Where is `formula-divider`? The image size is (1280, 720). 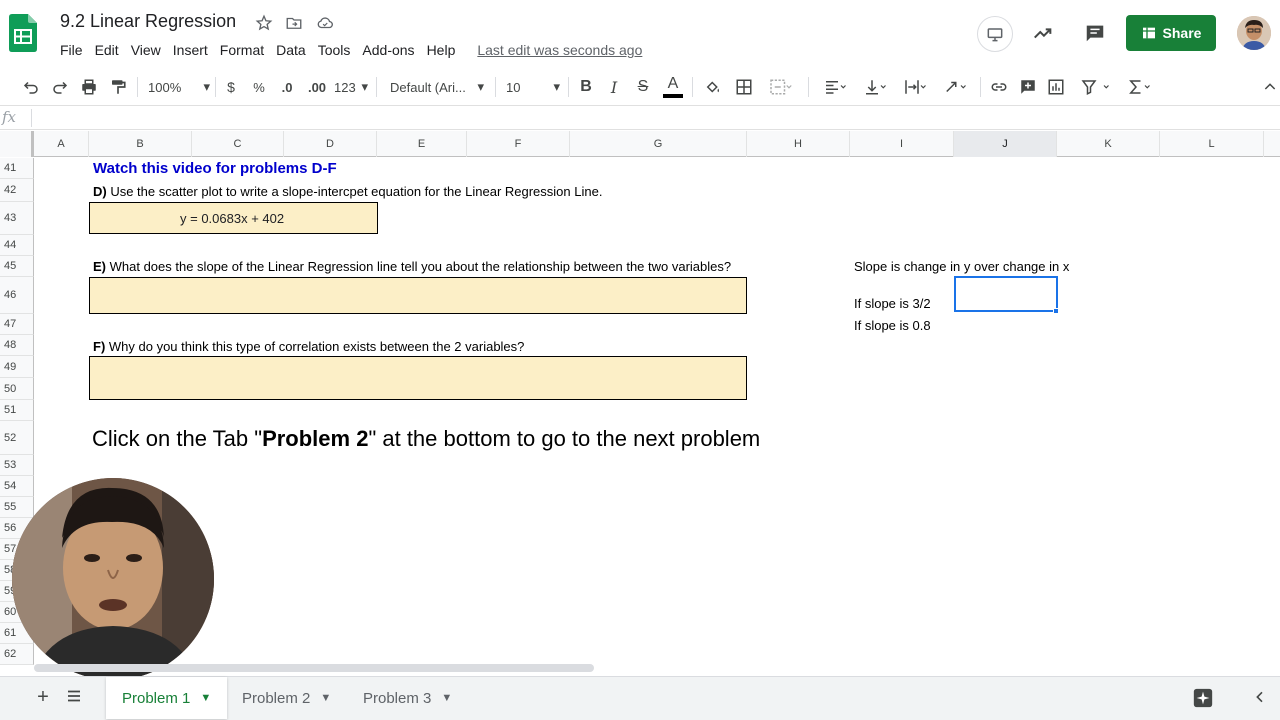
formula-divider is located at coordinates (31, 118).